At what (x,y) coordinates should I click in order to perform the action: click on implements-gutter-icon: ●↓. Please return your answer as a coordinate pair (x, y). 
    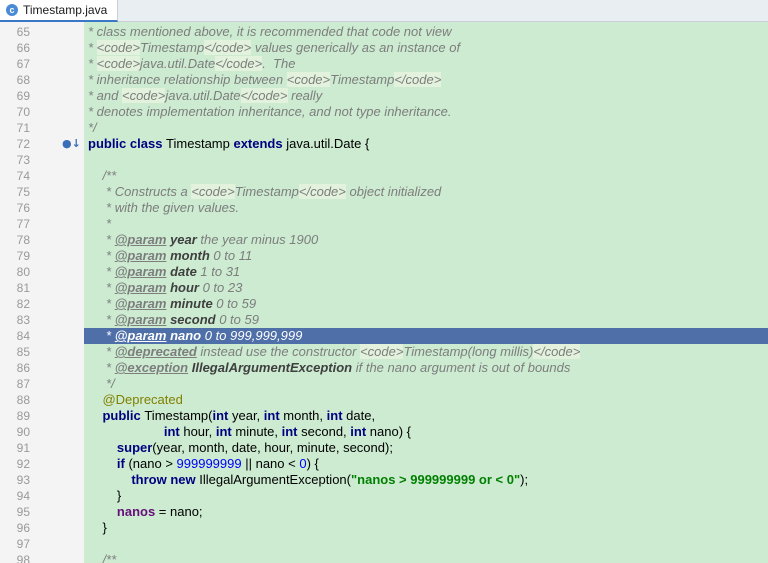
    Looking at the image, I should click on (71, 144).